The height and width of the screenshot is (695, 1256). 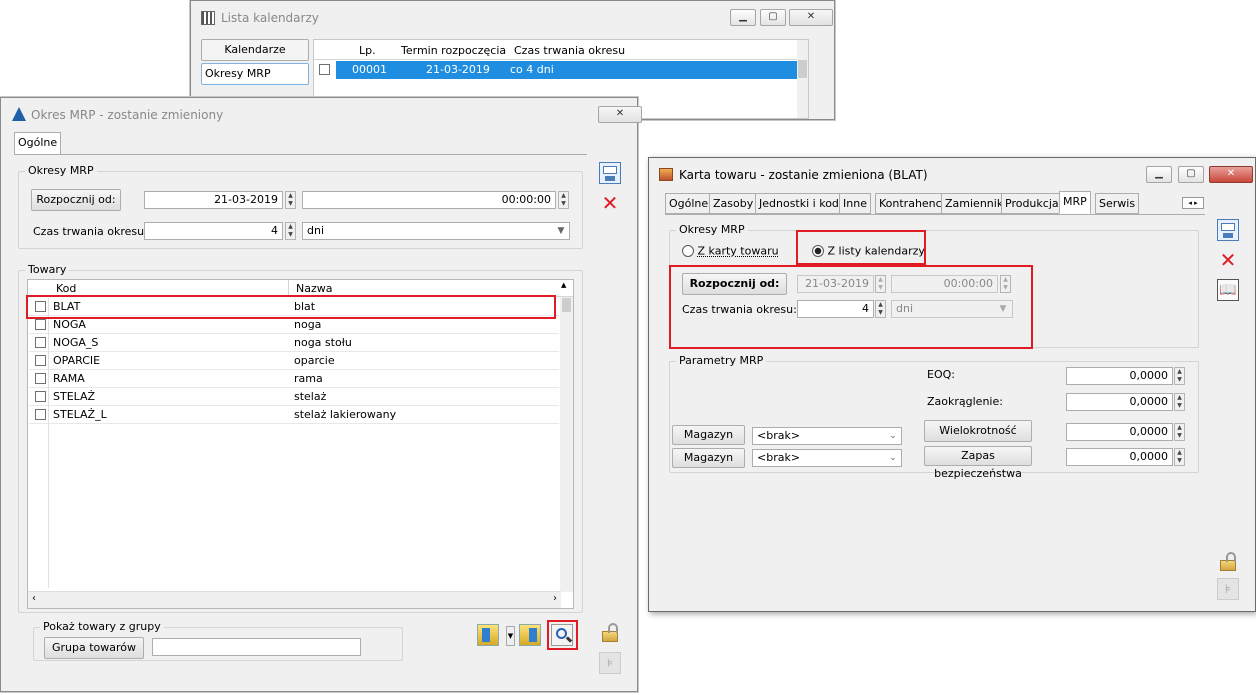 I want to click on scroll-left-icon: ‹, so click(x=34, y=598).